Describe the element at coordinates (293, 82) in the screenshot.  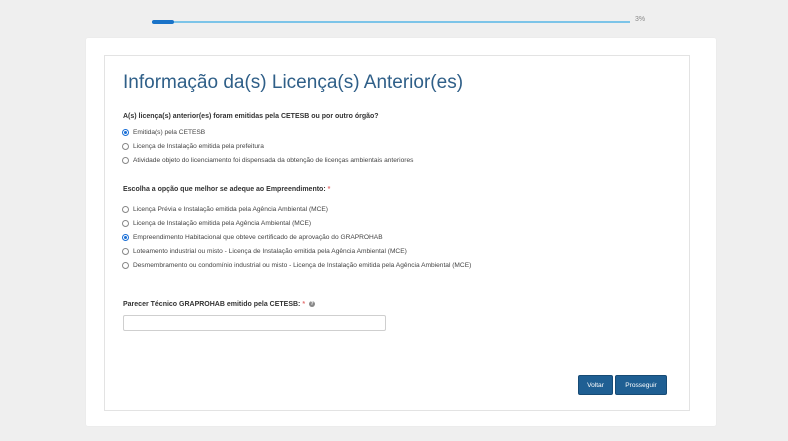
I see `page-title: Informação da(s) Licença(s) Anterior(es)` at that location.